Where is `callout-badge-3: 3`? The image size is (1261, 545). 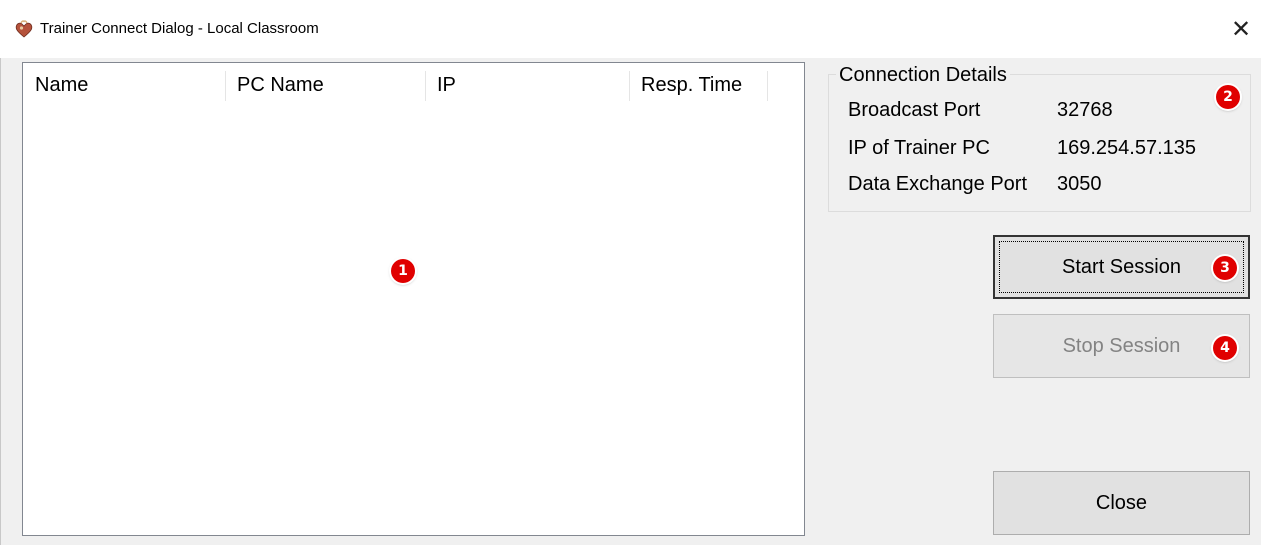 callout-badge-3: 3 is located at coordinates (1225, 268).